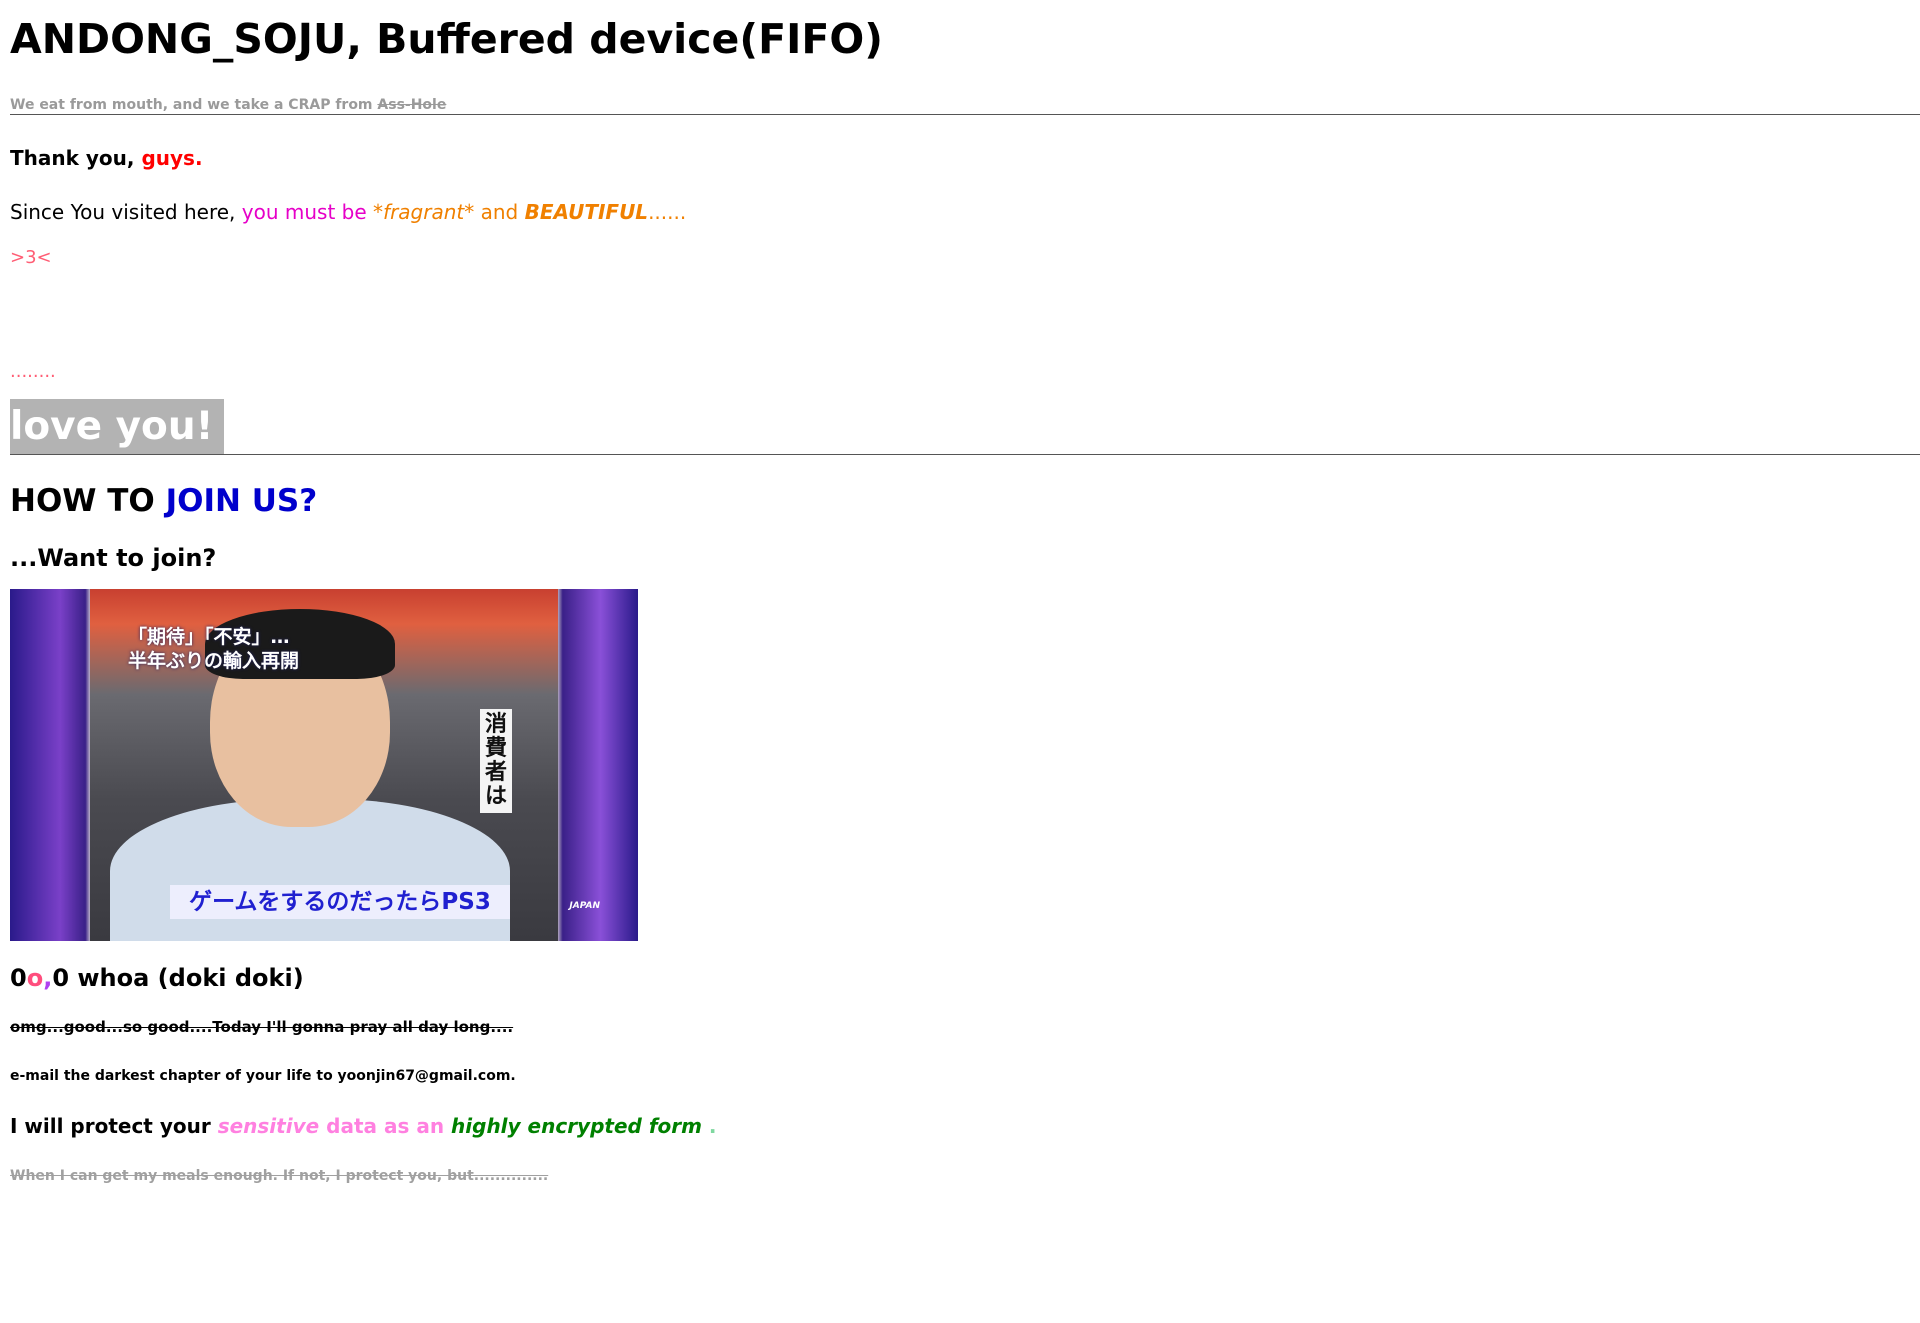  I want to click on channel-logo: JAPAN, so click(584, 906).